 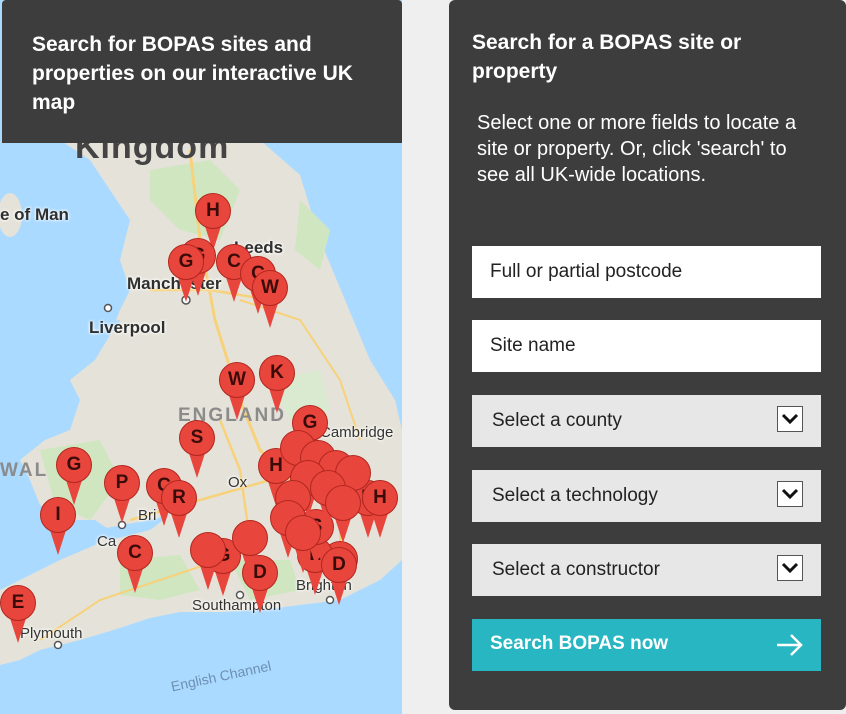 I want to click on search-button: Search BOPAS now, so click(x=646, y=645).